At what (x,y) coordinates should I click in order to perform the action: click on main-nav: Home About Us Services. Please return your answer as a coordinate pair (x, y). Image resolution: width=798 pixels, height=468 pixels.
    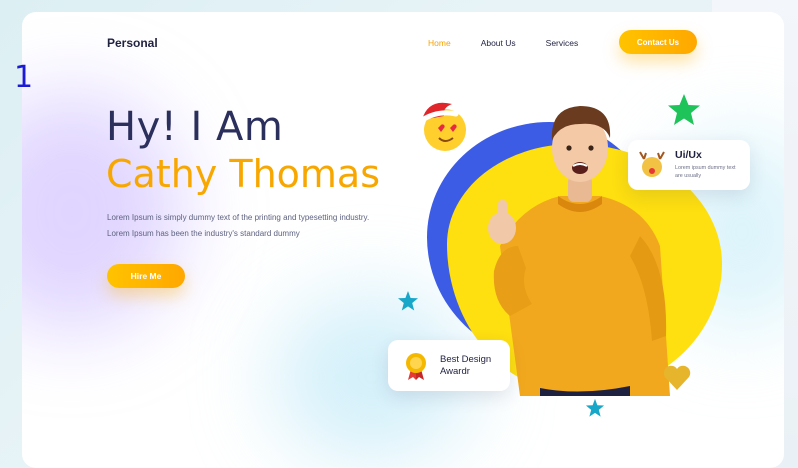
    Looking at the image, I should click on (503, 43).